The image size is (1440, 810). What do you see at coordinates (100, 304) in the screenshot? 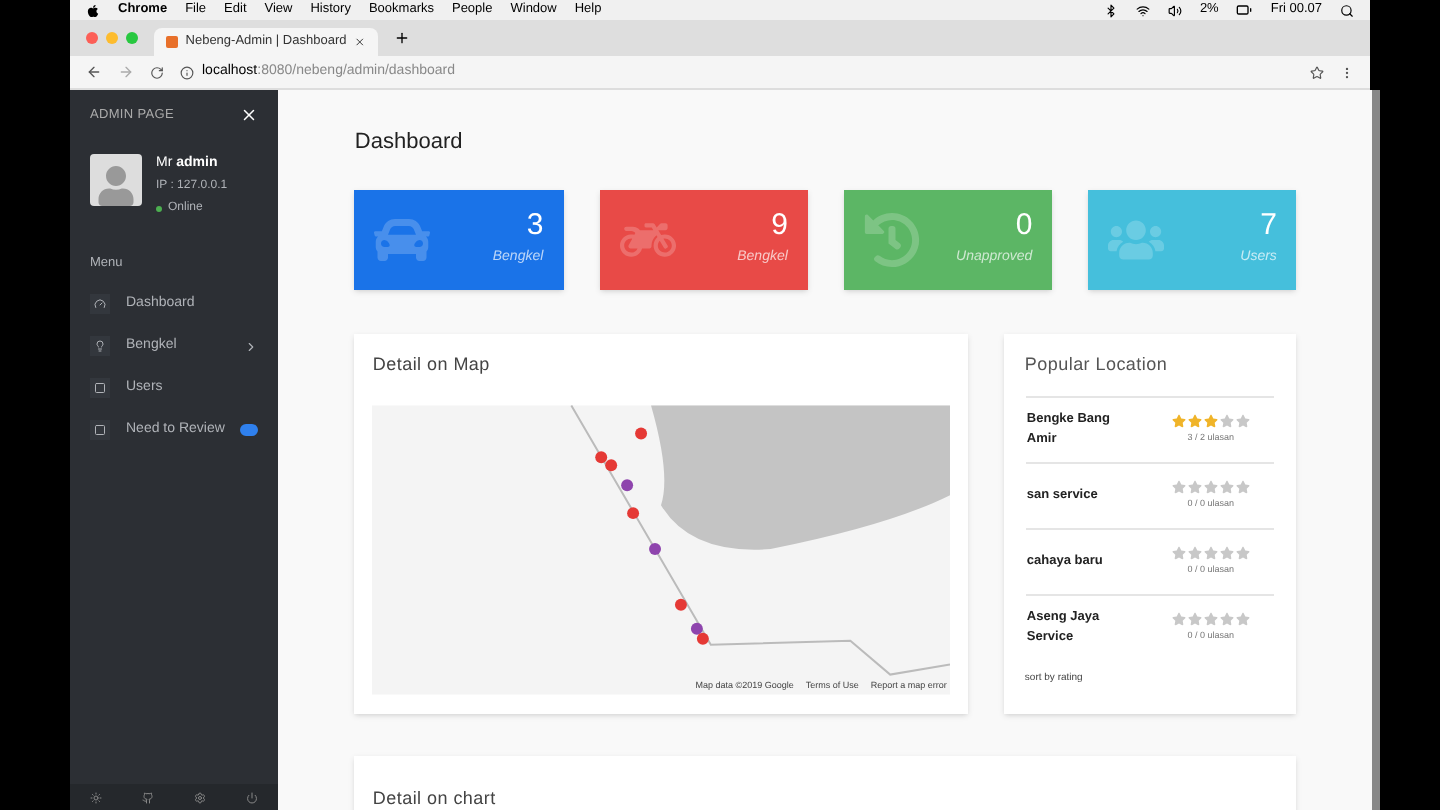
I see `gauge-icon` at bounding box center [100, 304].